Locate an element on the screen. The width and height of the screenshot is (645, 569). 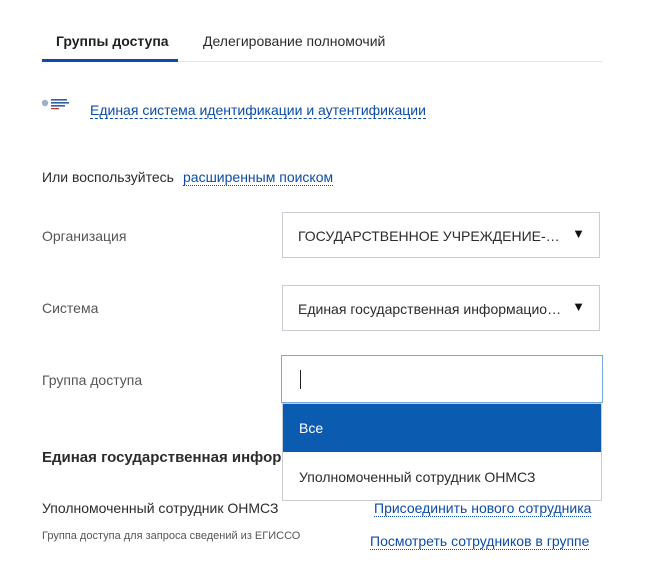
active-tab-indicator is located at coordinates (110, 60).